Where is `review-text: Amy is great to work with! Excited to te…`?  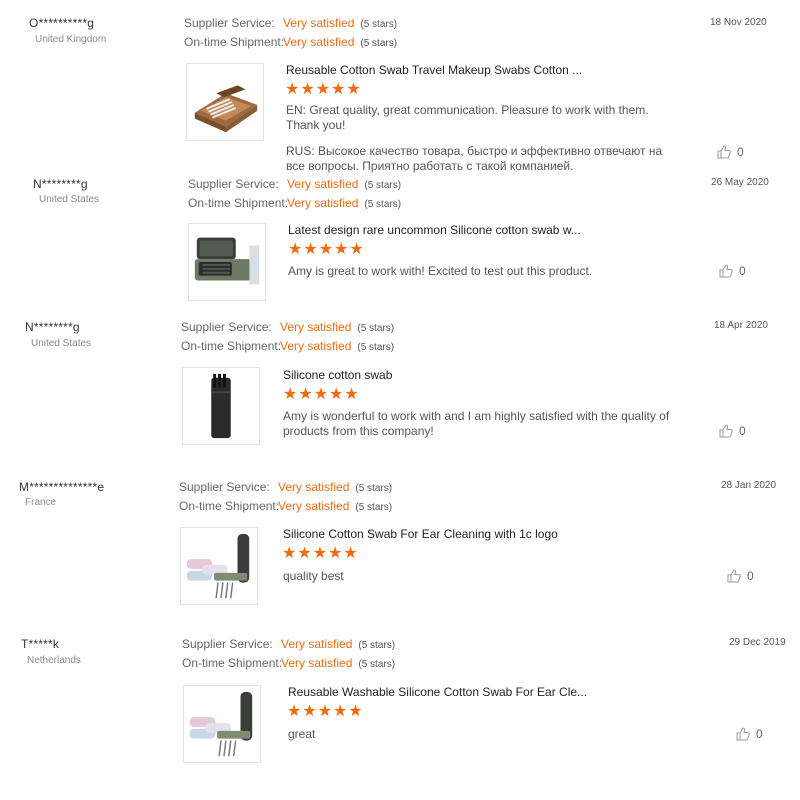 review-text: Amy is great to work with! Excited to te… is located at coordinates (485, 271).